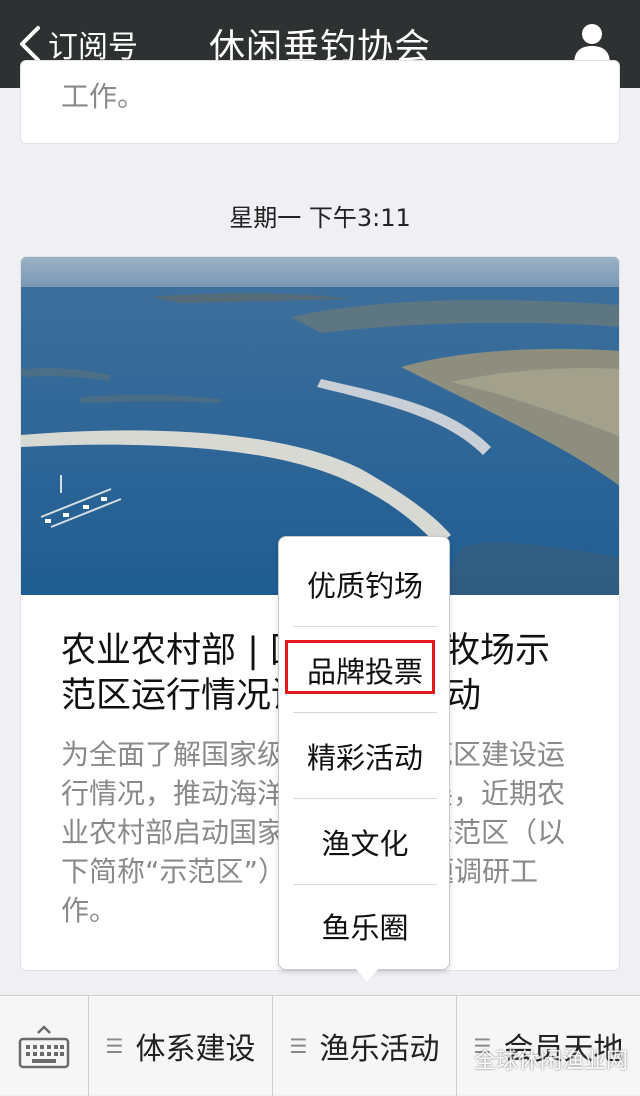 This screenshot has height=1096, width=640. What do you see at coordinates (320, 218) in the screenshot?
I see `message-timestamp: 星期一 下午3:11` at bounding box center [320, 218].